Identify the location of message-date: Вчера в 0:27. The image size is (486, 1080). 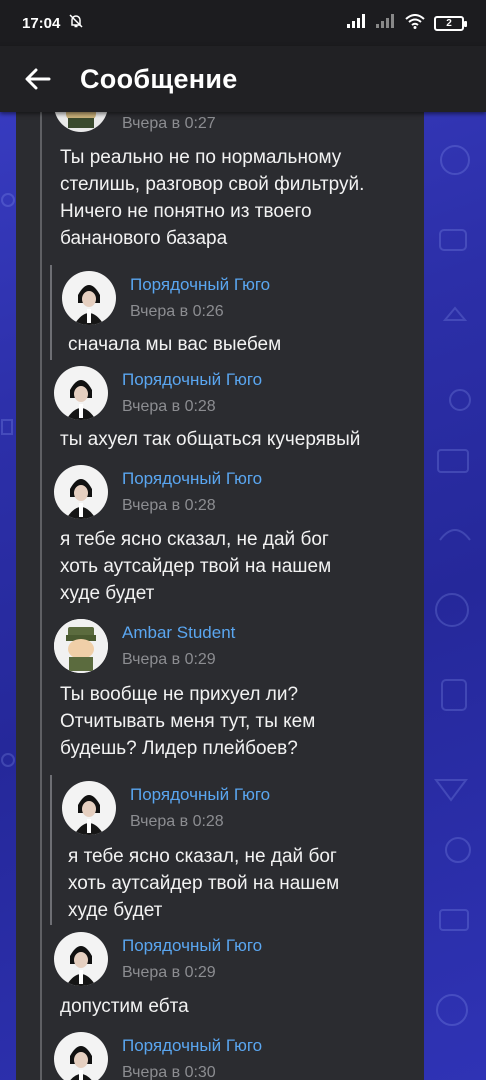
(169, 123).